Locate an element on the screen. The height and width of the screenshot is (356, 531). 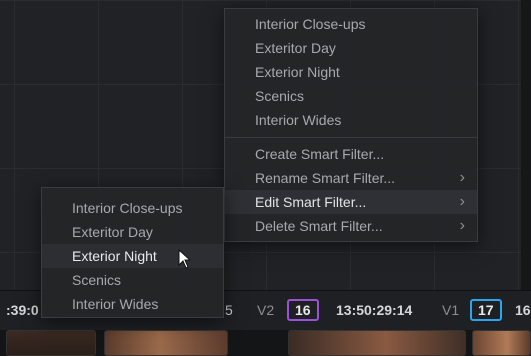
submenu-item-label: Scenics is located at coordinates (97, 280).